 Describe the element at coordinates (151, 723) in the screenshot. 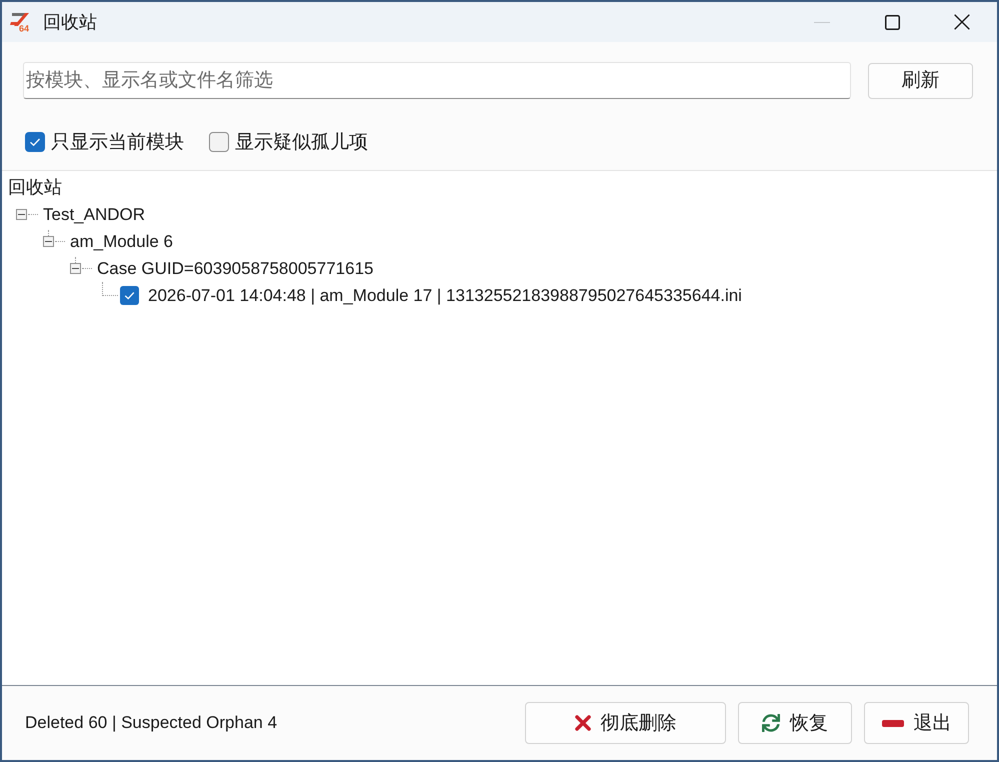

I see `status-summary: Deleted 60 | Suspected Orphan 4` at that location.